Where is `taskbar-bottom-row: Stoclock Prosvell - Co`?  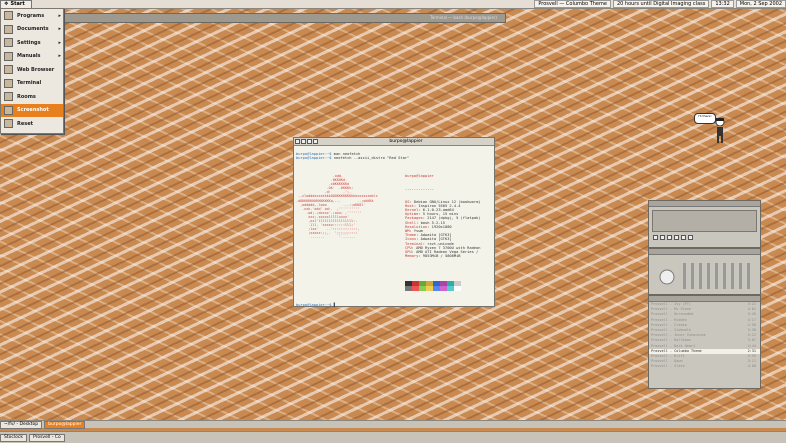
taskbar-bottom-row: Stoclock Prosvell - Co is located at coordinates (393, 437).